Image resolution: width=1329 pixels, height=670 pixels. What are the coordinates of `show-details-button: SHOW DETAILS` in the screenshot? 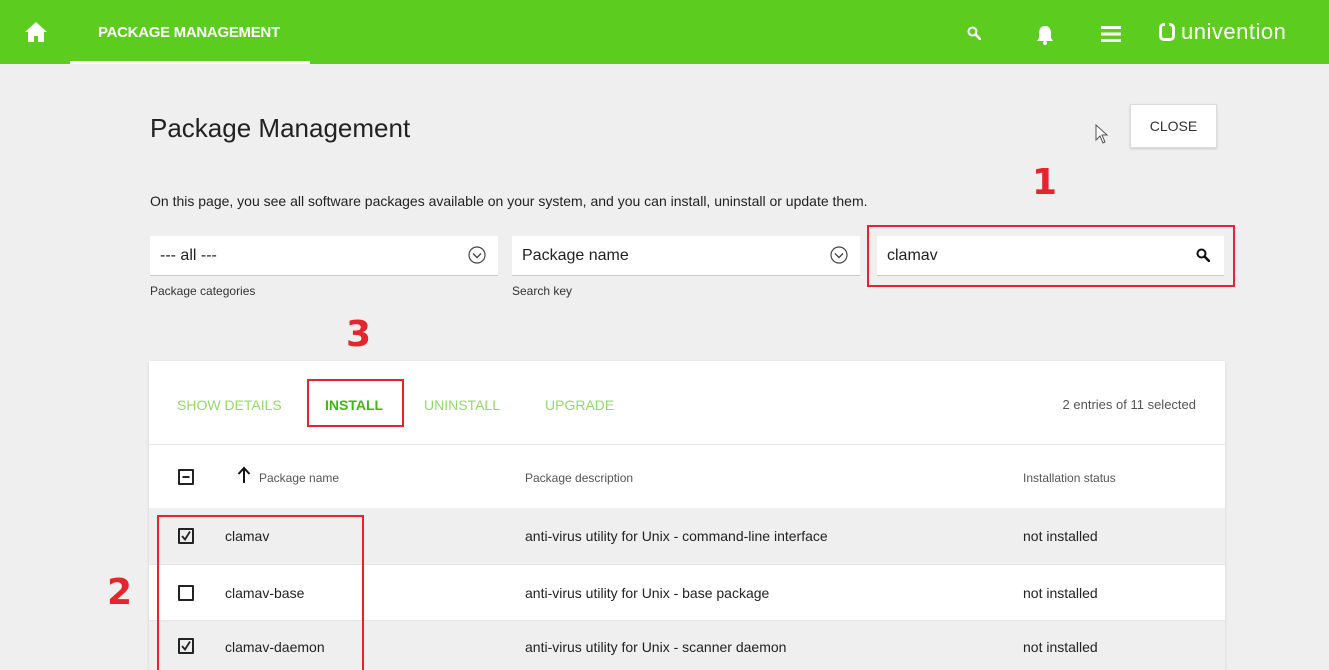 It's located at (229, 405).